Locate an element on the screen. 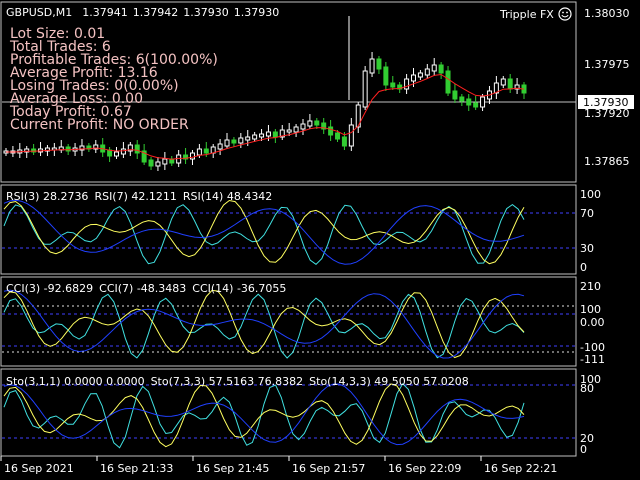 This screenshot has height=480, width=640. time-tick: 16 Sep 22:21 is located at coordinates (520, 468).